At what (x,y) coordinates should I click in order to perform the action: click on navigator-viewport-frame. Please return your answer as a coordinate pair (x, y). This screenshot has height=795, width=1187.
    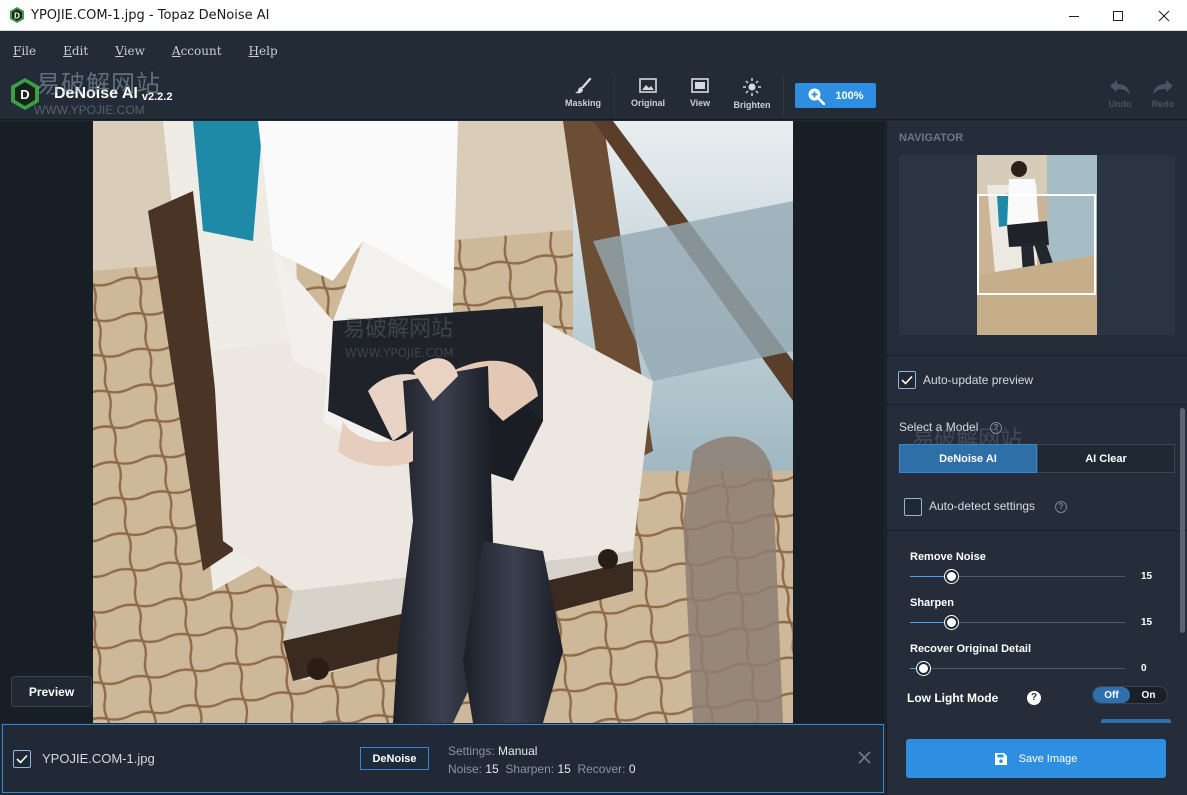
    Looking at the image, I should click on (1036, 244).